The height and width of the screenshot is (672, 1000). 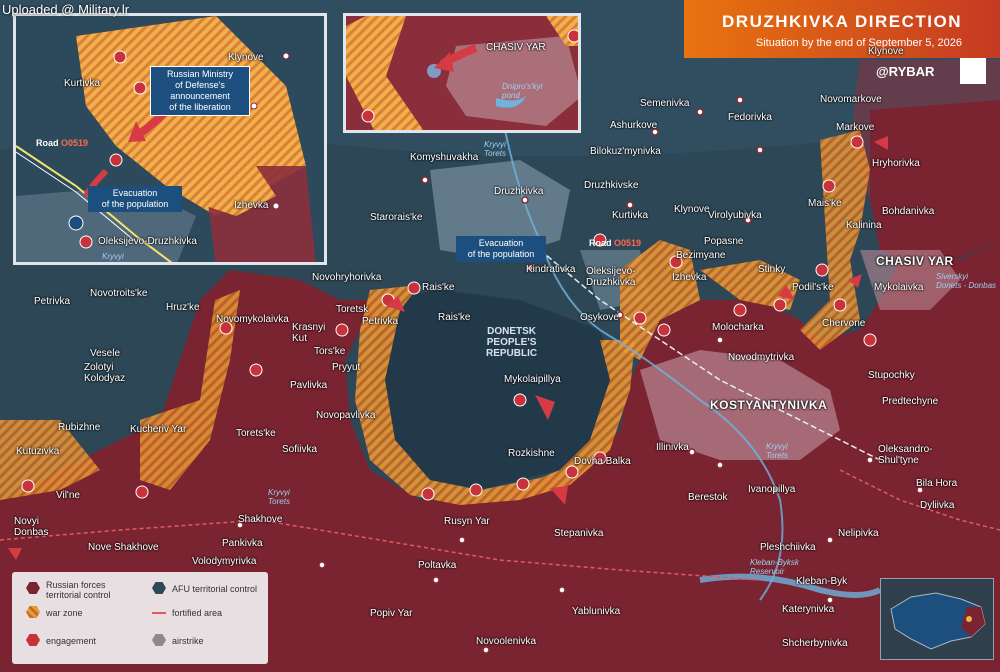 What do you see at coordinates (516, 47) in the screenshot?
I see `inset-top-city: CHASIV YAR` at bounding box center [516, 47].